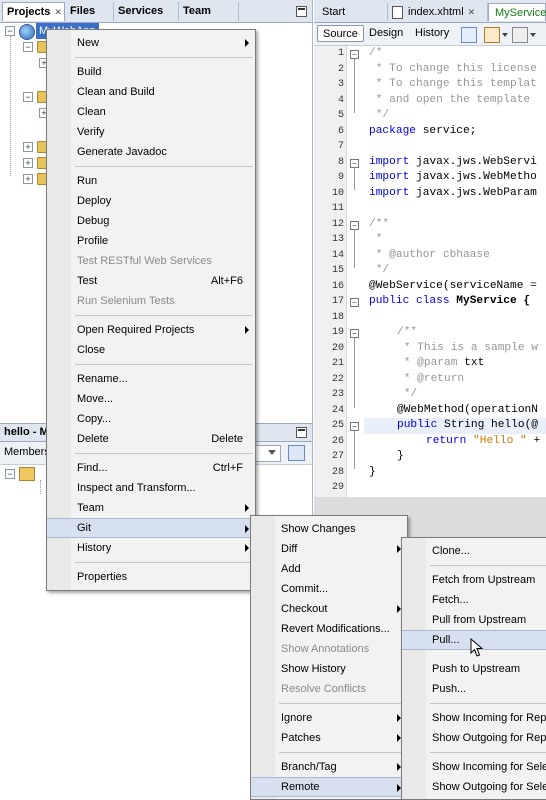 The height and width of the screenshot is (800, 546). I want to click on menu-item-branch-tag: Branch/Tag, so click(329, 767).